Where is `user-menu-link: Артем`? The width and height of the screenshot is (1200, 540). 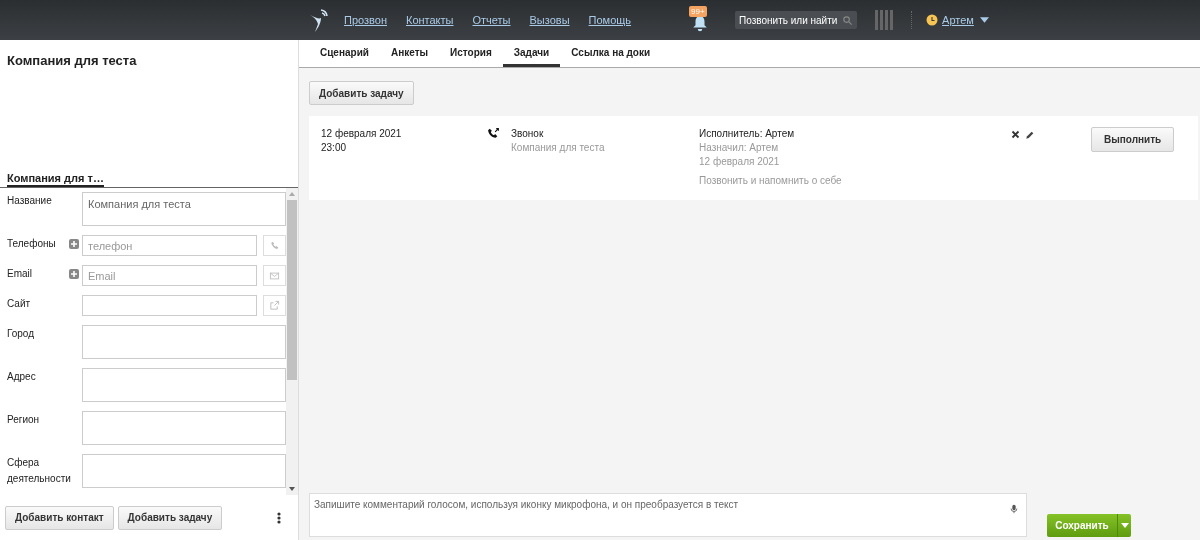 user-menu-link: Артем is located at coordinates (958, 20).